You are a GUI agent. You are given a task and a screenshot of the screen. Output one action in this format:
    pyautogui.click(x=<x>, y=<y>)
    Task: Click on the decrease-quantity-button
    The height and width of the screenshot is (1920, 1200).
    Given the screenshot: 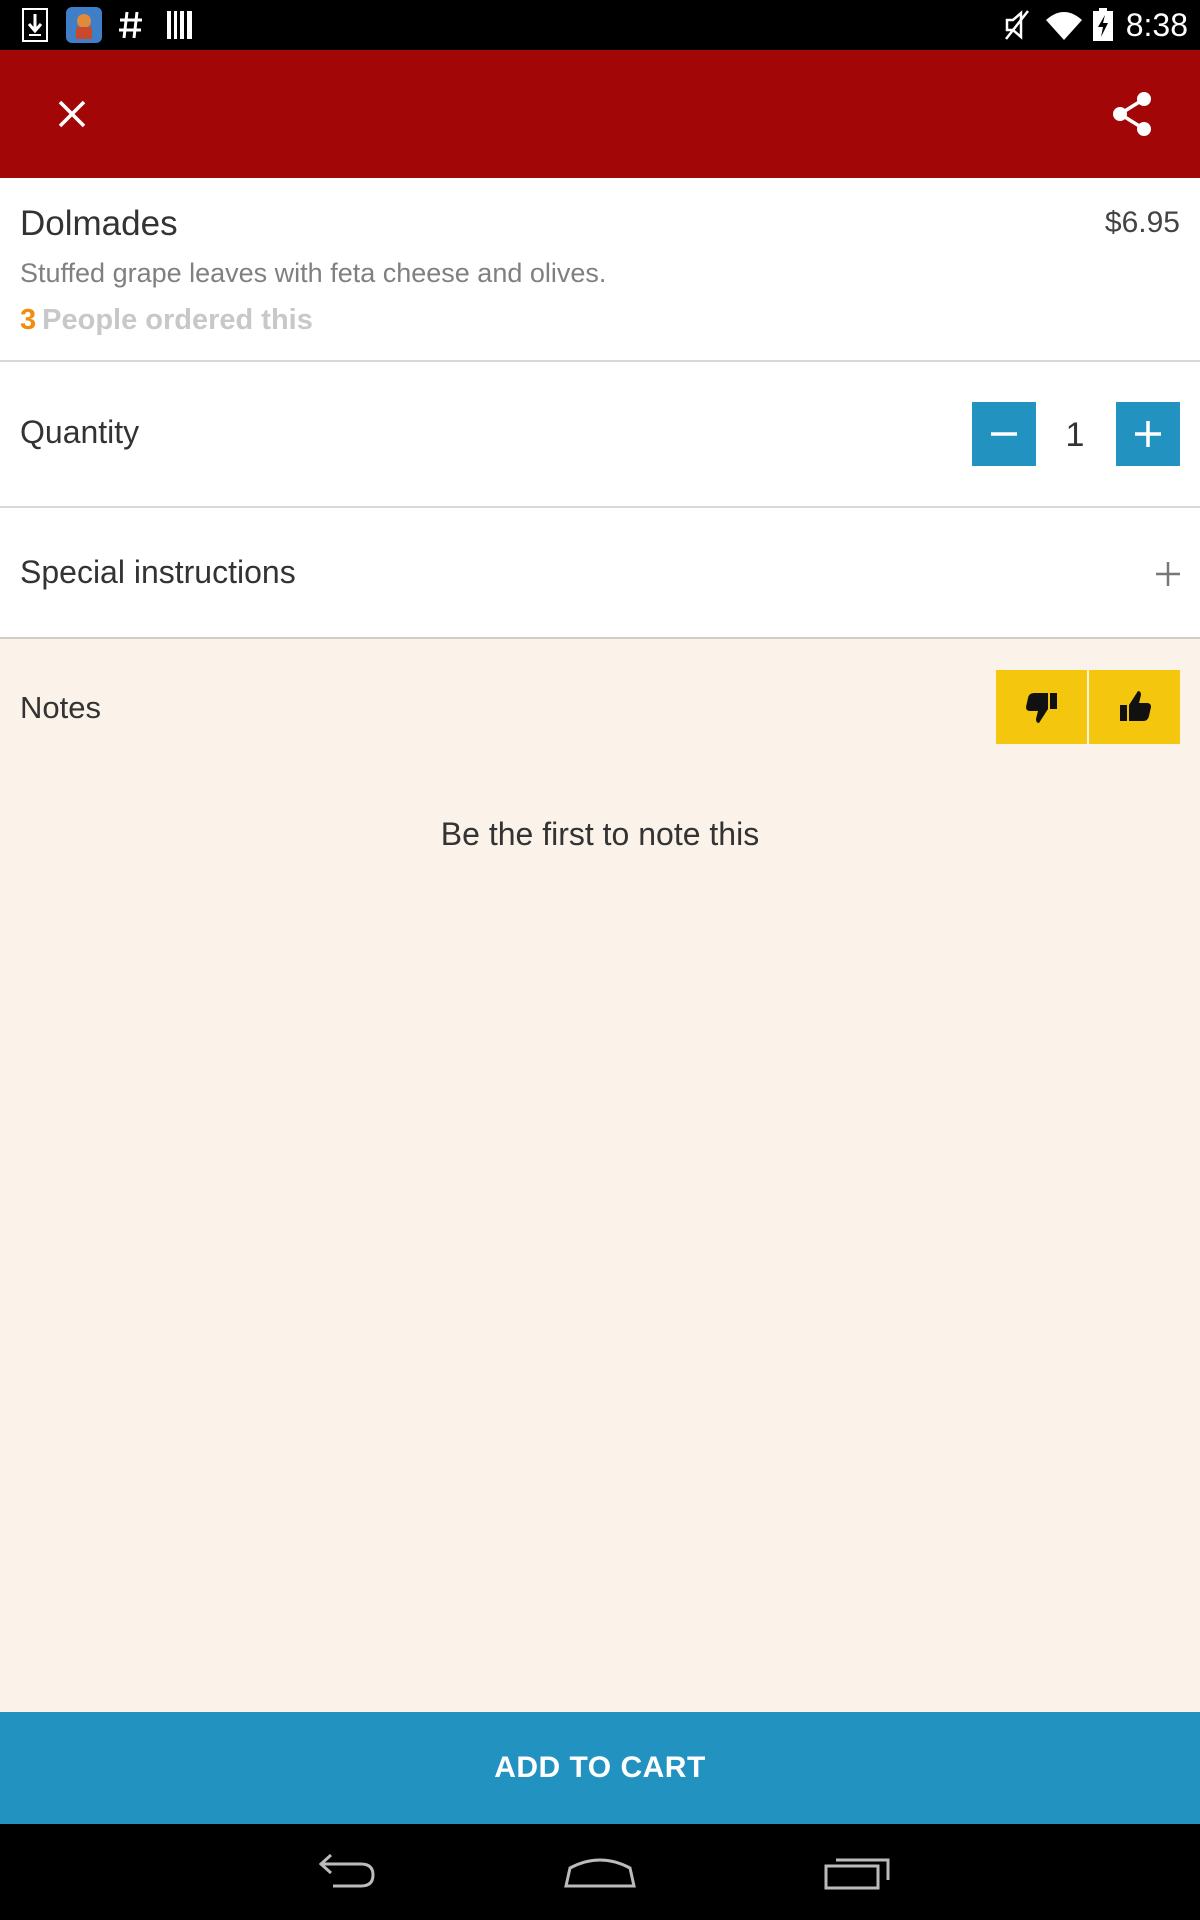 What is the action you would take?
    pyautogui.click(x=1004, y=434)
    